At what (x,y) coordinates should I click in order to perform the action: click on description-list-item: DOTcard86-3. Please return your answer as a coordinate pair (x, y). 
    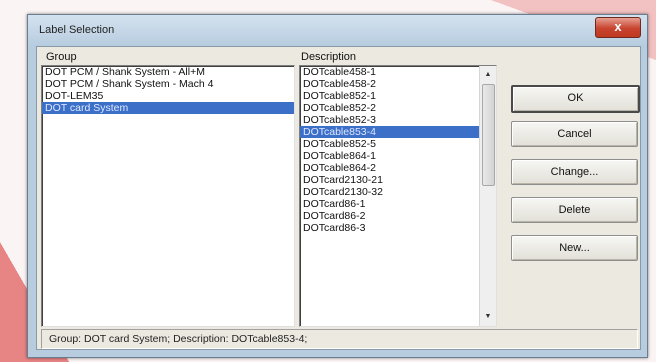
    Looking at the image, I should click on (398, 228).